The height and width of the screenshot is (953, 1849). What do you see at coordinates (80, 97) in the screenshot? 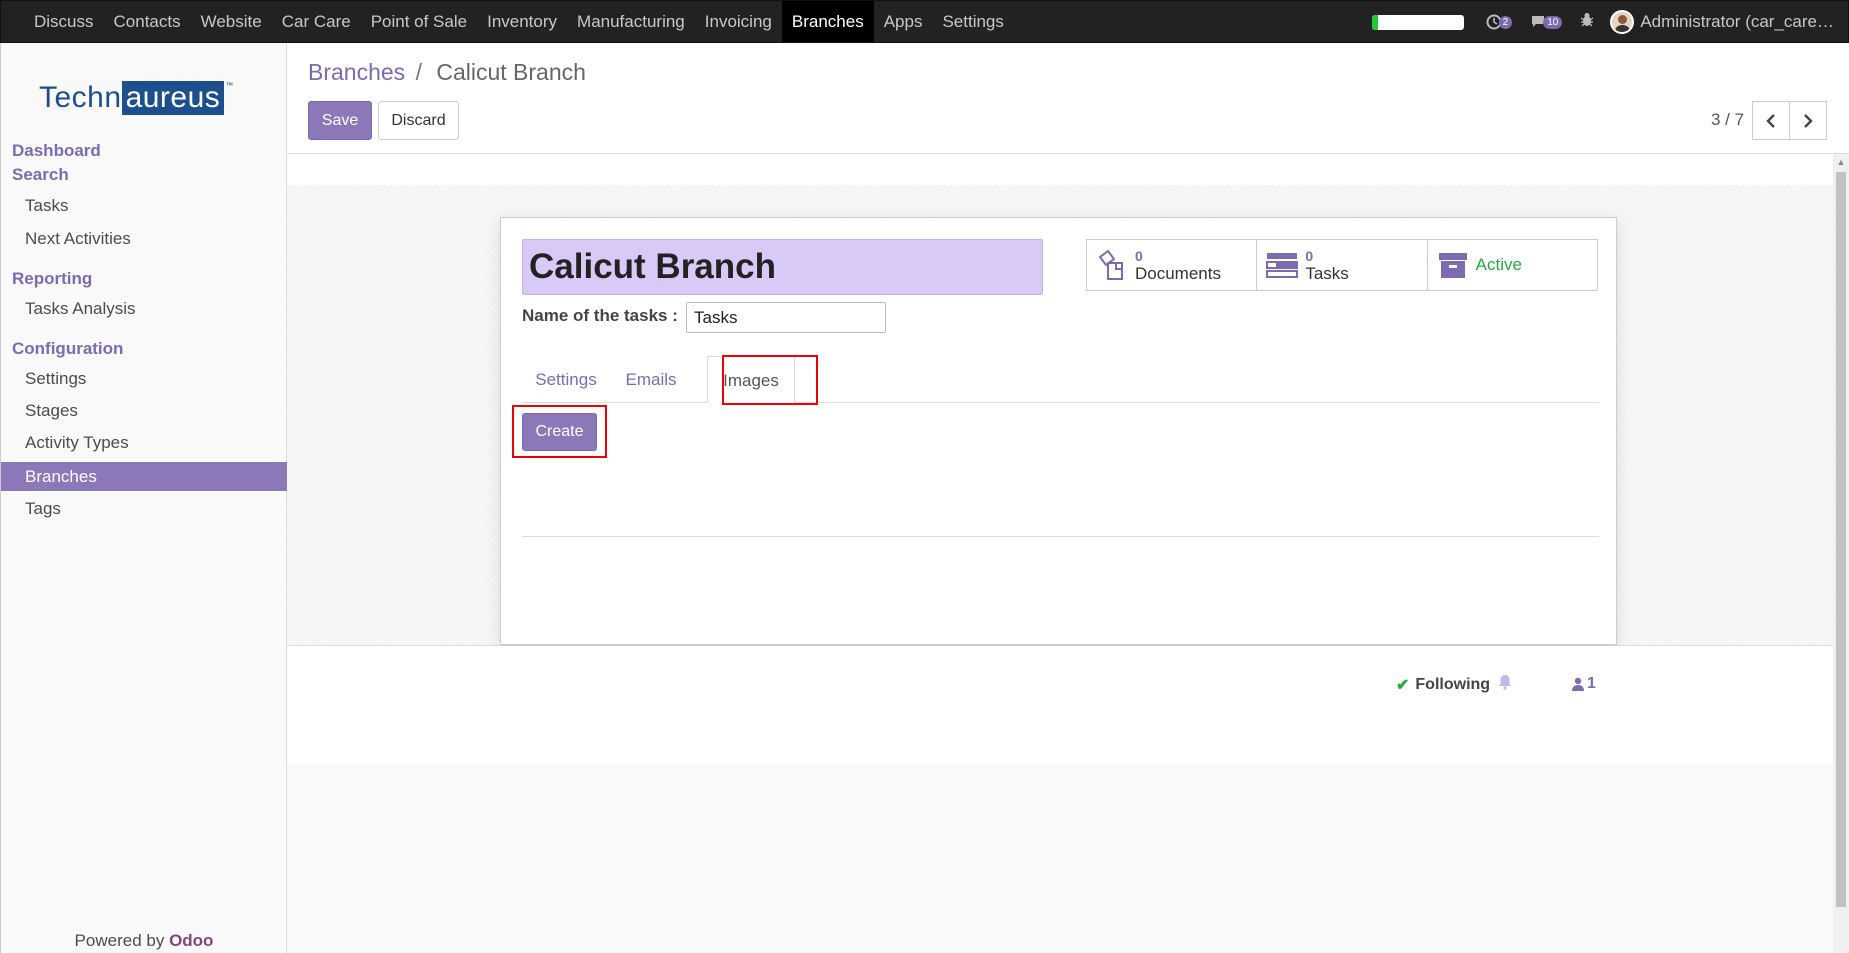
I see `logo-text-part1: Techn` at bounding box center [80, 97].